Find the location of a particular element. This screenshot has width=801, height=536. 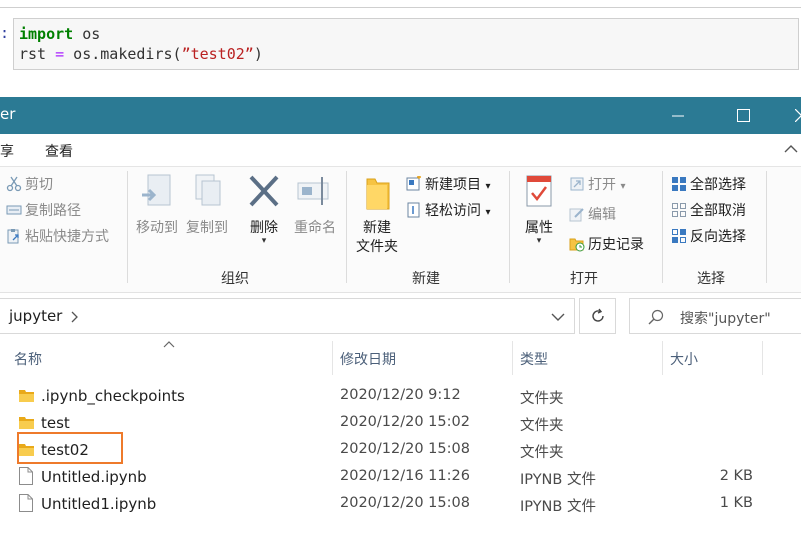

file-size: 2 KB is located at coordinates (736, 476).